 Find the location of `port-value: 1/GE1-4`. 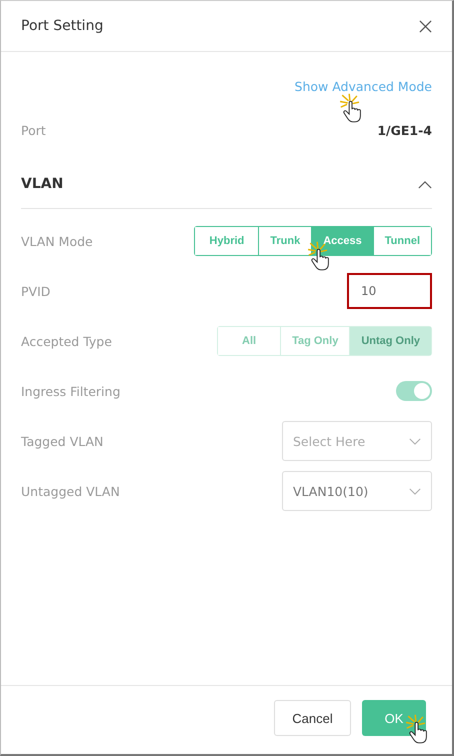

port-value: 1/GE1-4 is located at coordinates (404, 130).